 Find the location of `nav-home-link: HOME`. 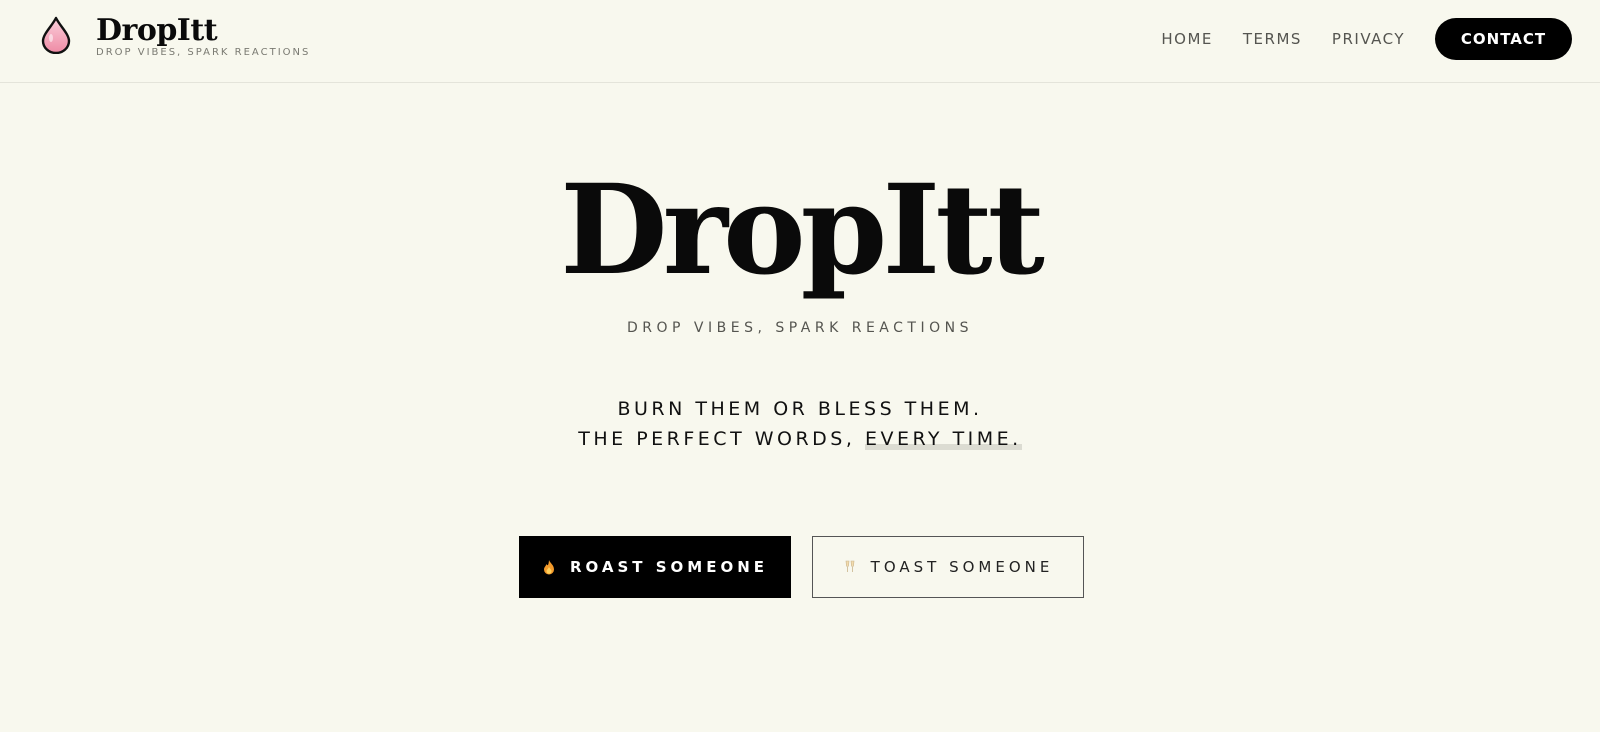

nav-home-link: HOME is located at coordinates (1187, 39).